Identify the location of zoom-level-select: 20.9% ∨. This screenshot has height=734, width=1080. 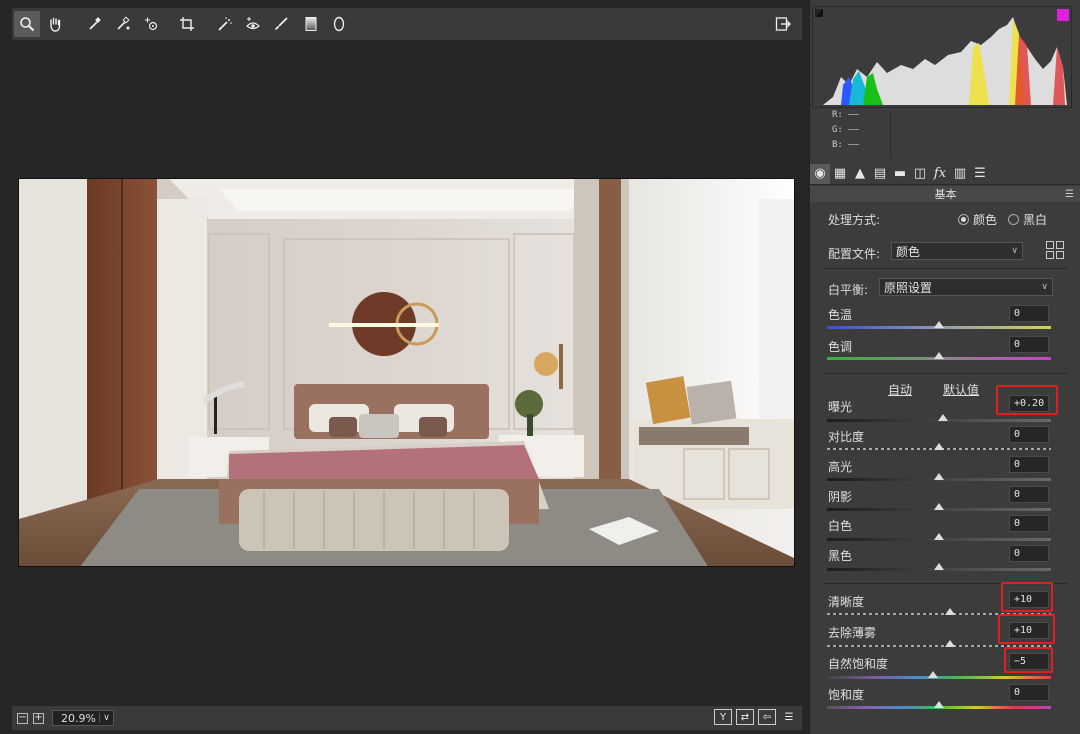
(83, 718).